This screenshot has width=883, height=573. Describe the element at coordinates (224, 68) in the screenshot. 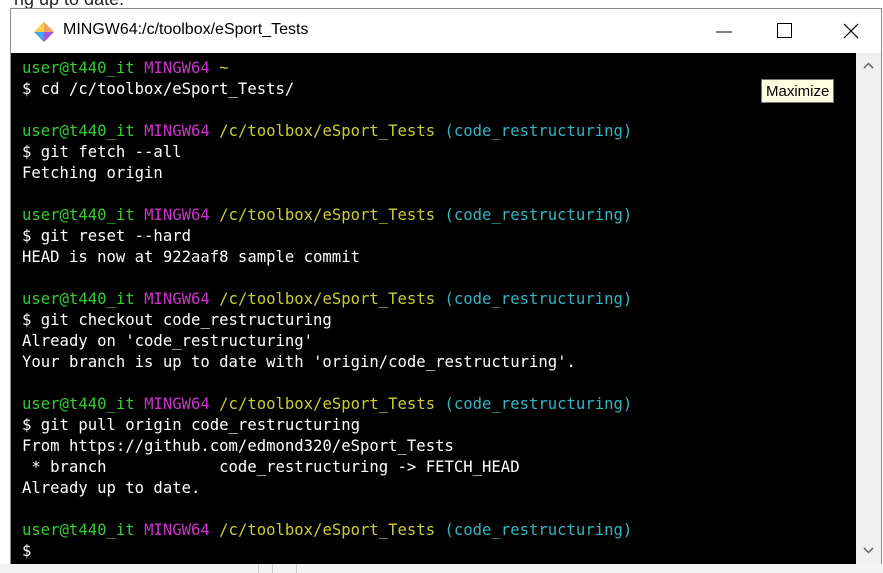

I see `prompt-path: ~` at that location.